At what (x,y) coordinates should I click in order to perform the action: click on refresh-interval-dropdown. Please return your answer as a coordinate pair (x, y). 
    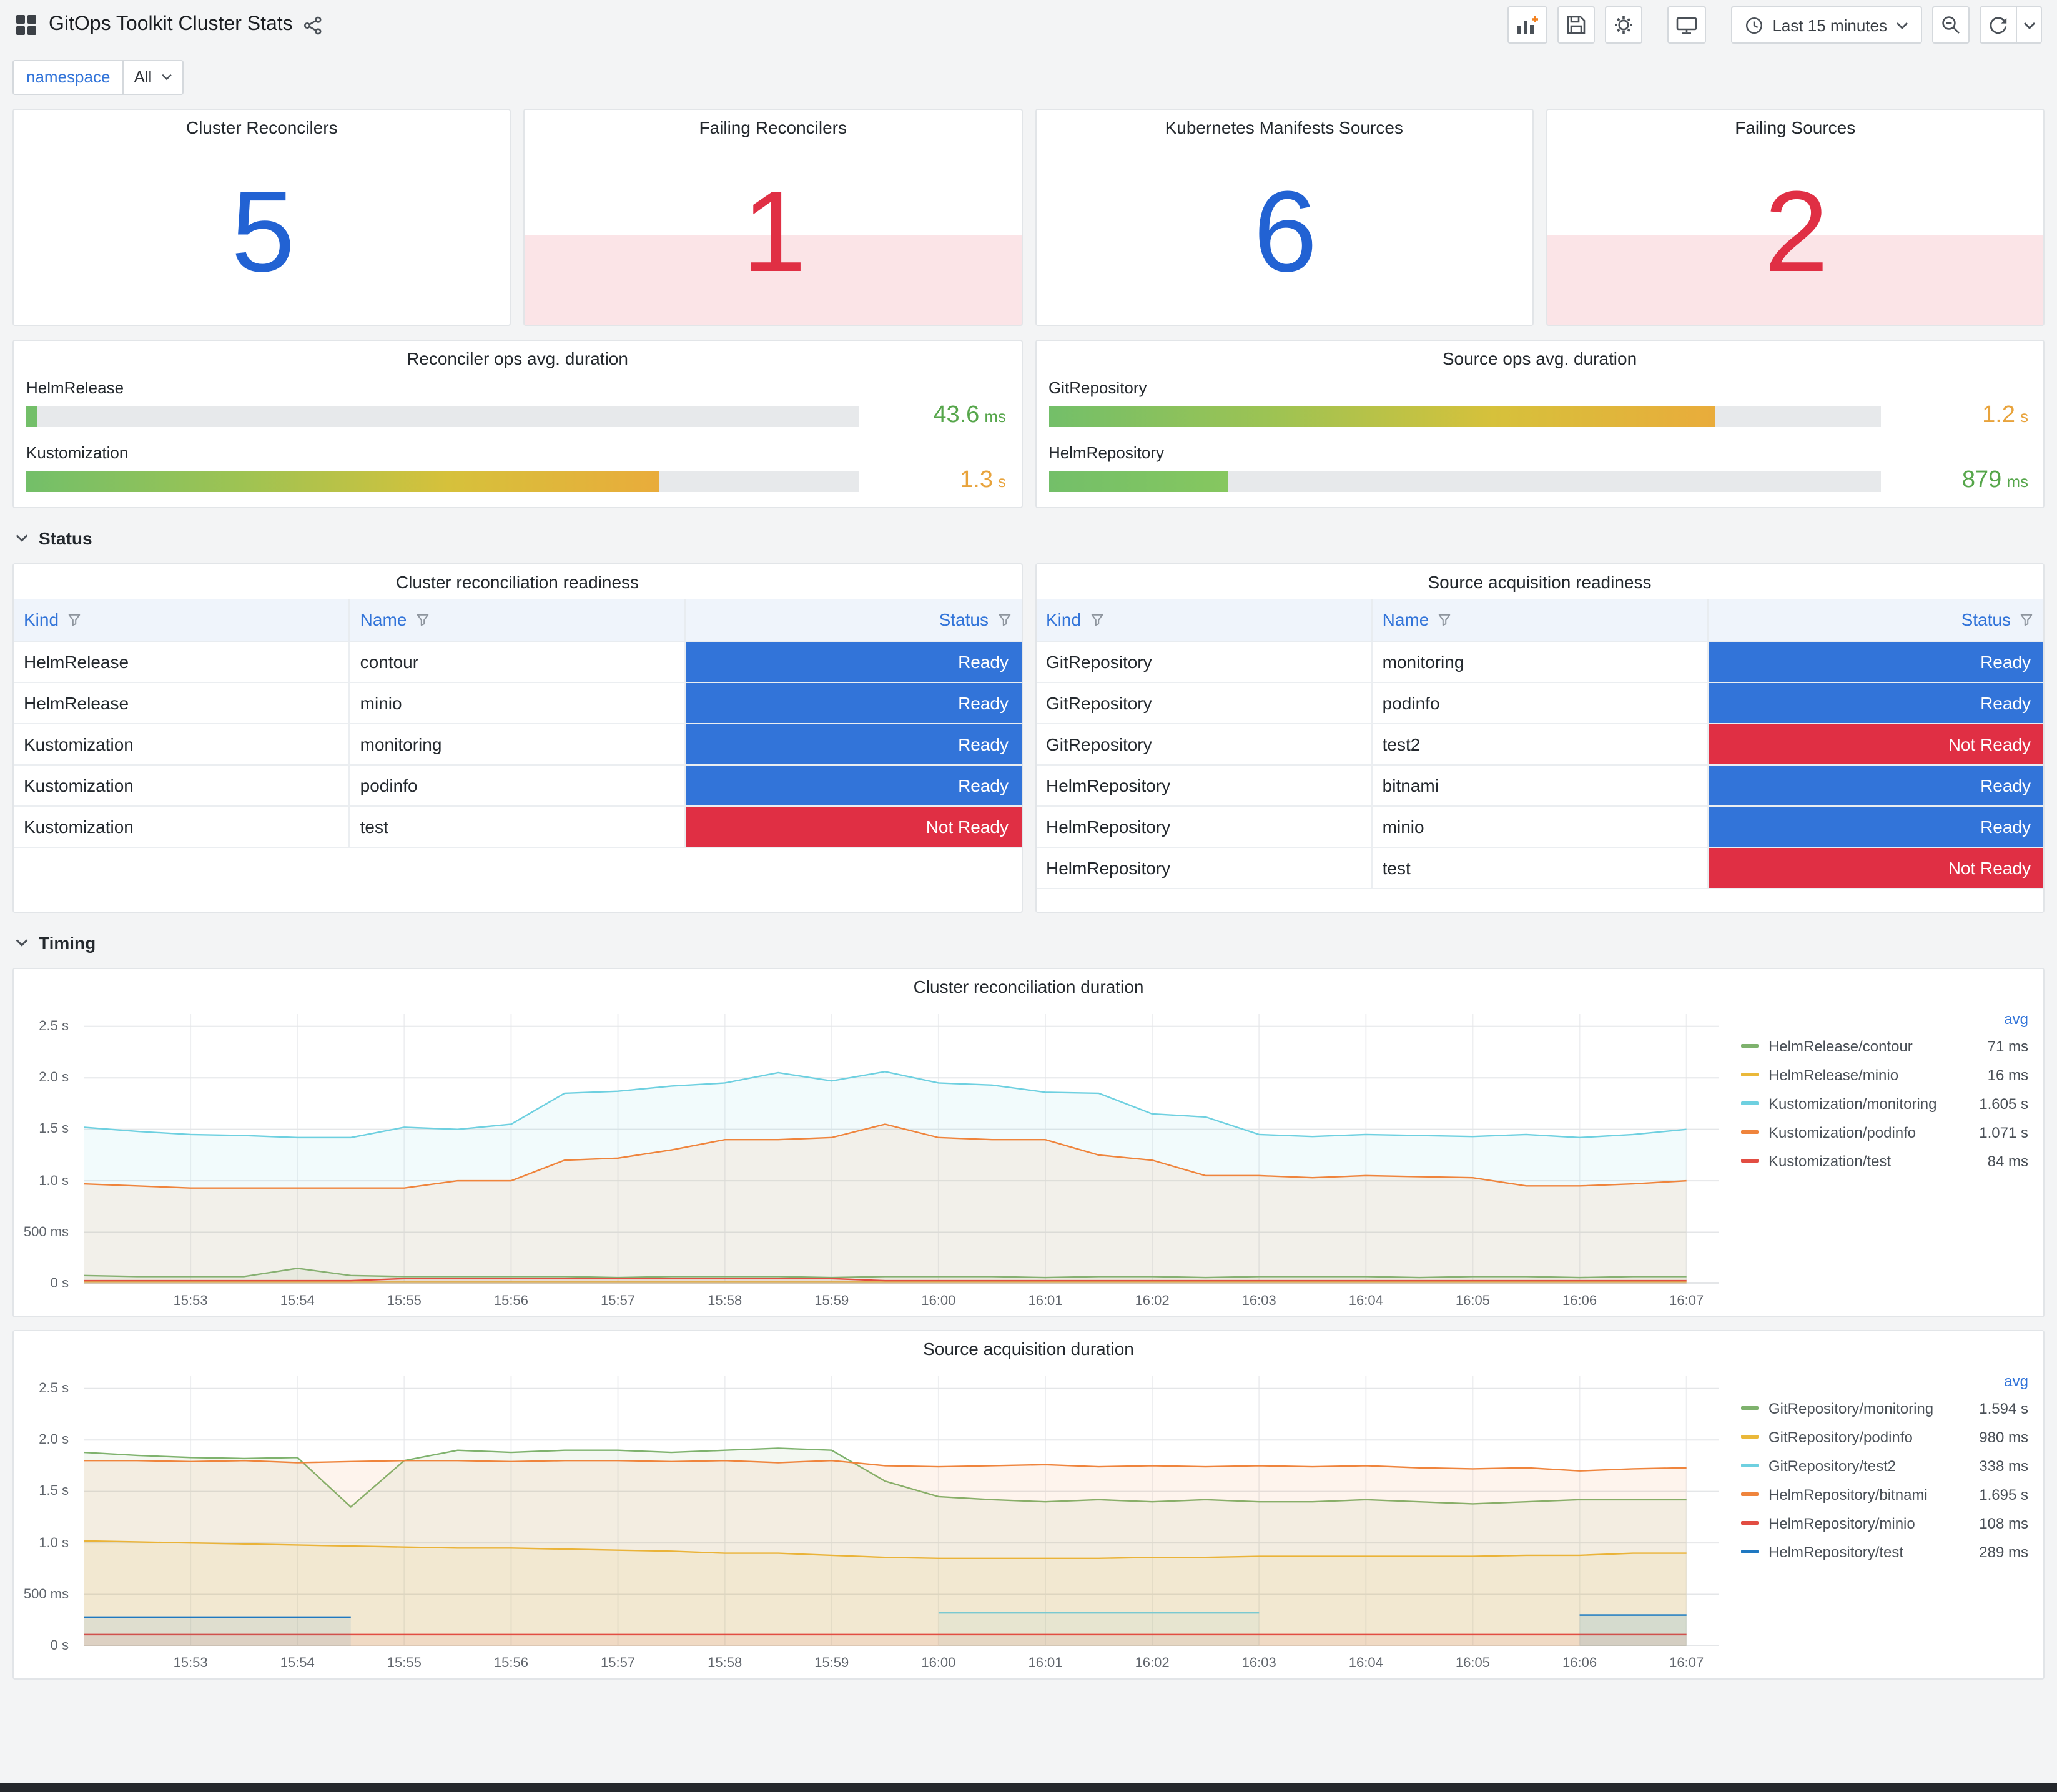
    Looking at the image, I should click on (2030, 25).